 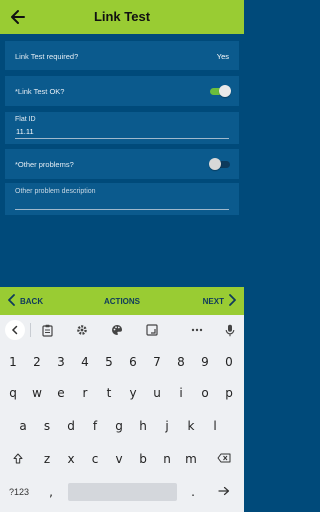 I want to click on other-problems-label: *Other problems?, so click(x=44, y=164).